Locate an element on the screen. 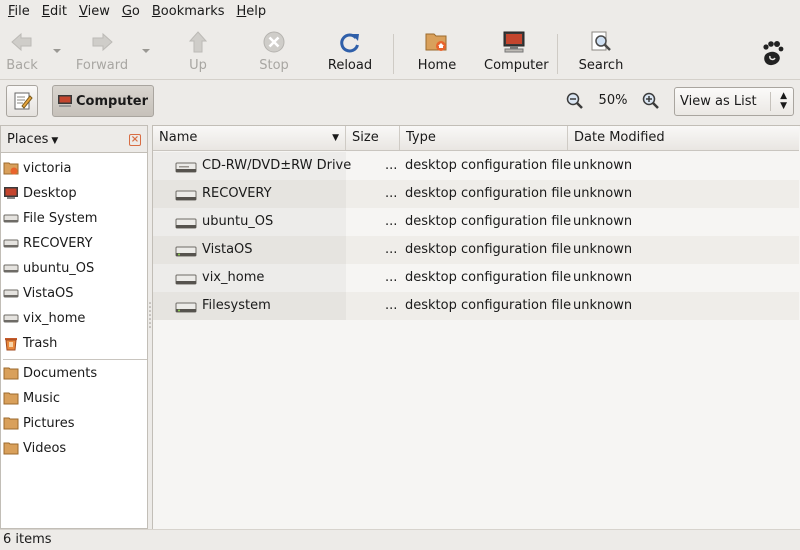 This screenshot has width=800, height=550. select-divider is located at coordinates (770, 101).